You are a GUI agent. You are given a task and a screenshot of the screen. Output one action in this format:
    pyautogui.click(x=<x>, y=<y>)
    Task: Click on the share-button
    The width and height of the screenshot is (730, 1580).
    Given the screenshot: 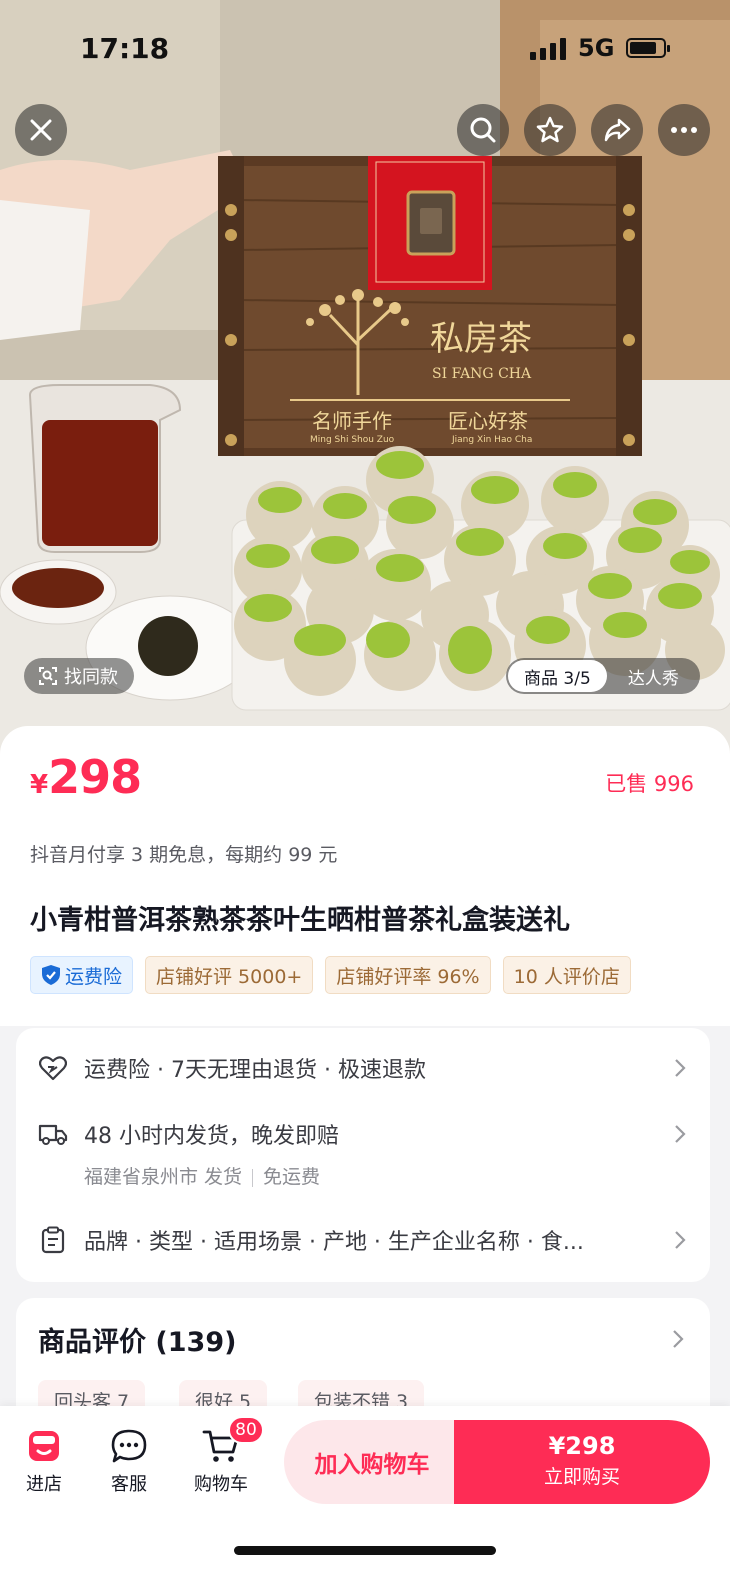 What is the action you would take?
    pyautogui.click(x=617, y=130)
    